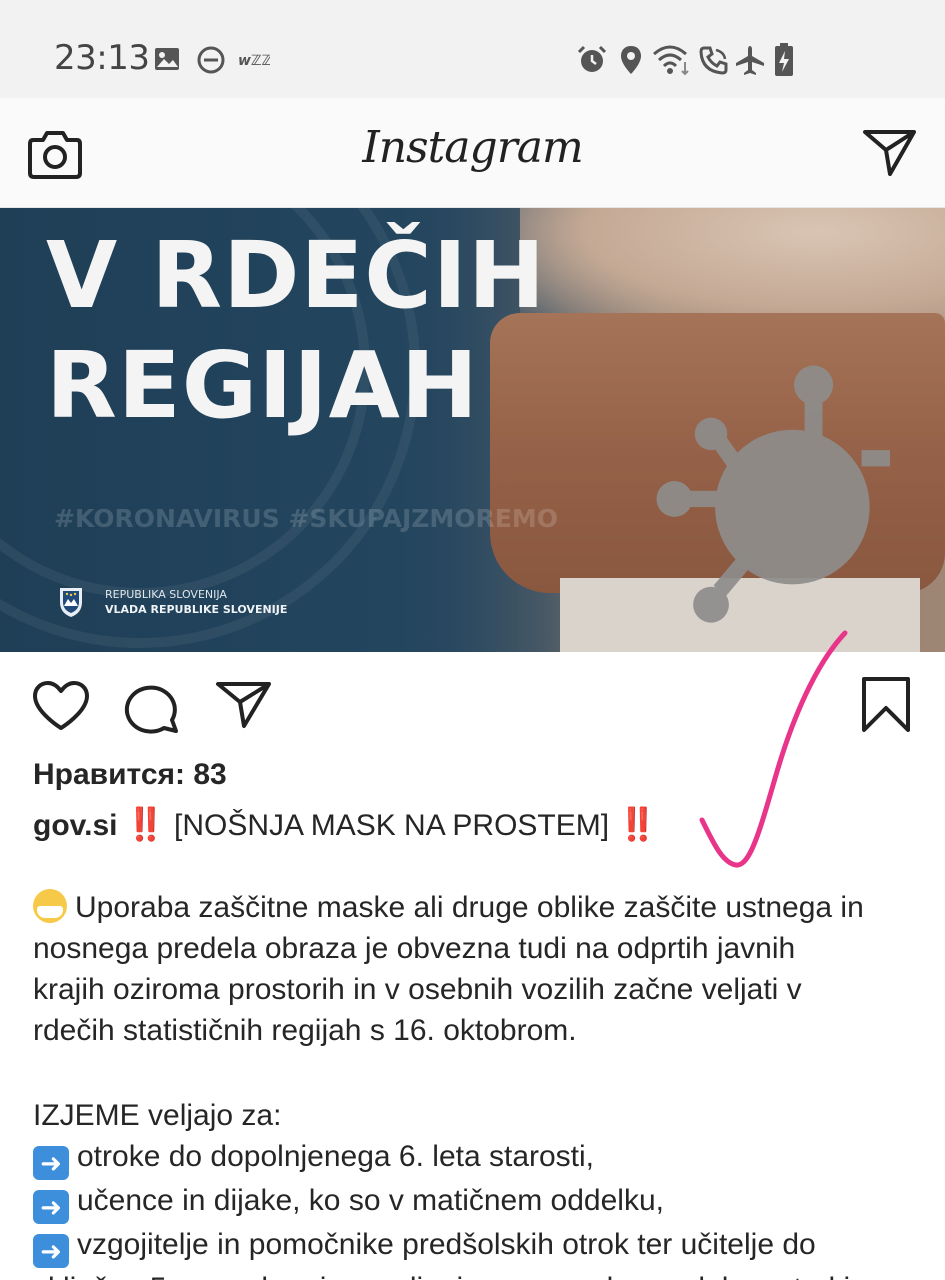 Image resolution: width=945 pixels, height=1280 pixels. I want to click on call-icon, so click(713, 60).